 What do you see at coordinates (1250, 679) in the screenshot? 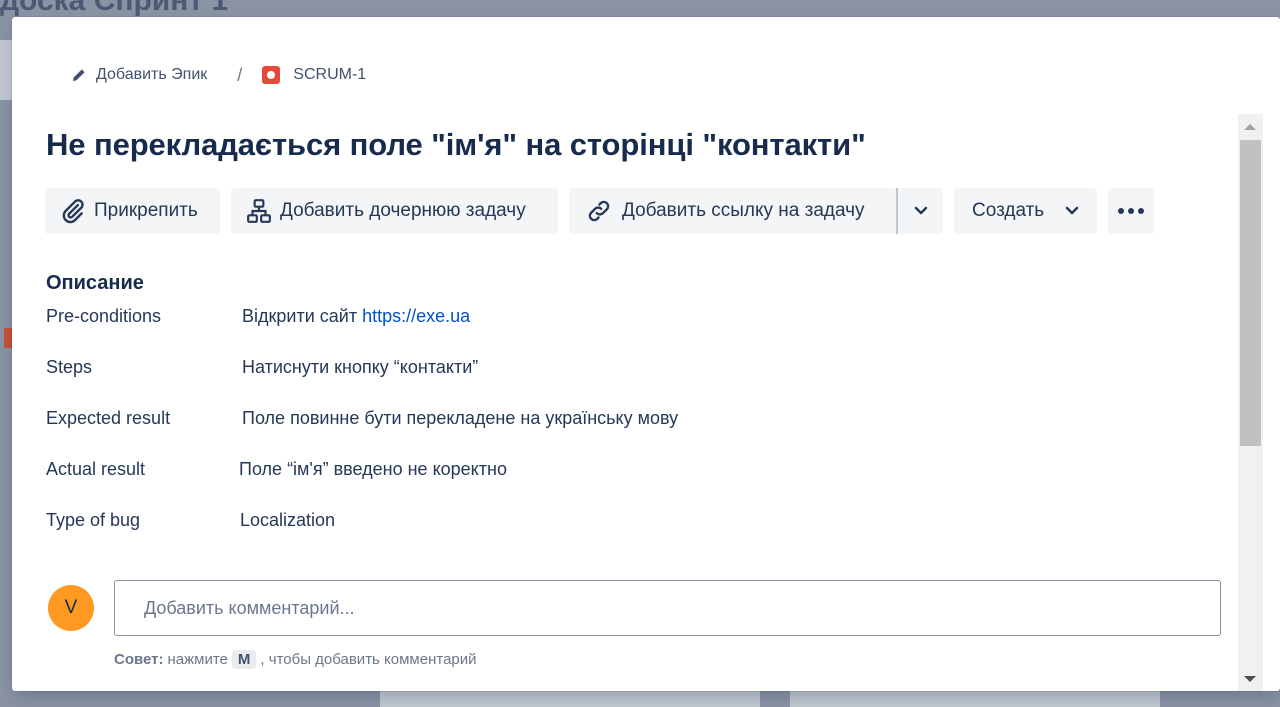
I see `scroll-down-arrow` at bounding box center [1250, 679].